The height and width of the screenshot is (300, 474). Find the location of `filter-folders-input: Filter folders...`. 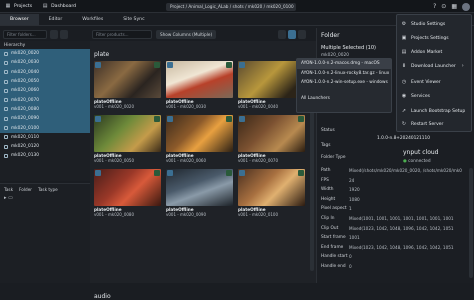

filter-folders-input: Filter folders... is located at coordinates (25, 34).